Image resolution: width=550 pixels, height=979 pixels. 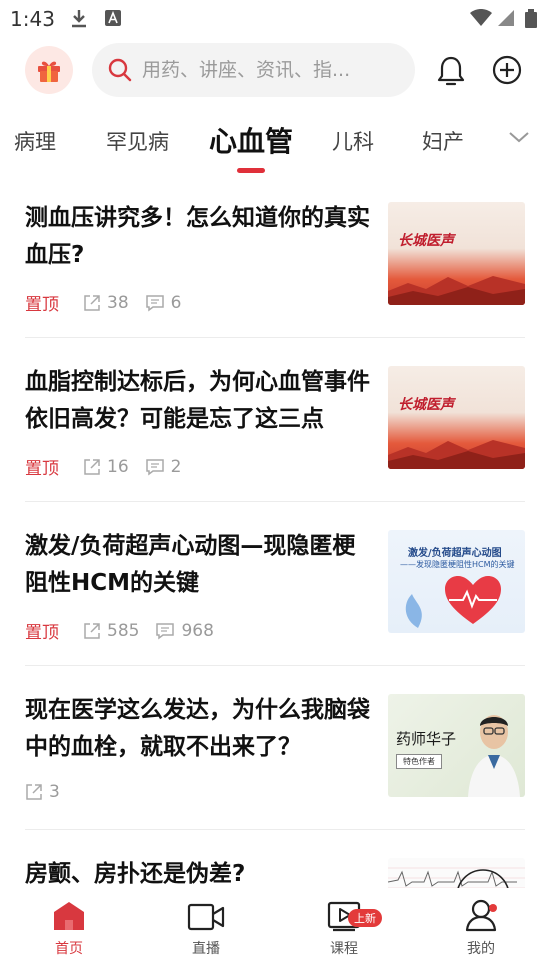 I want to click on share-count: 585, so click(x=111, y=631).